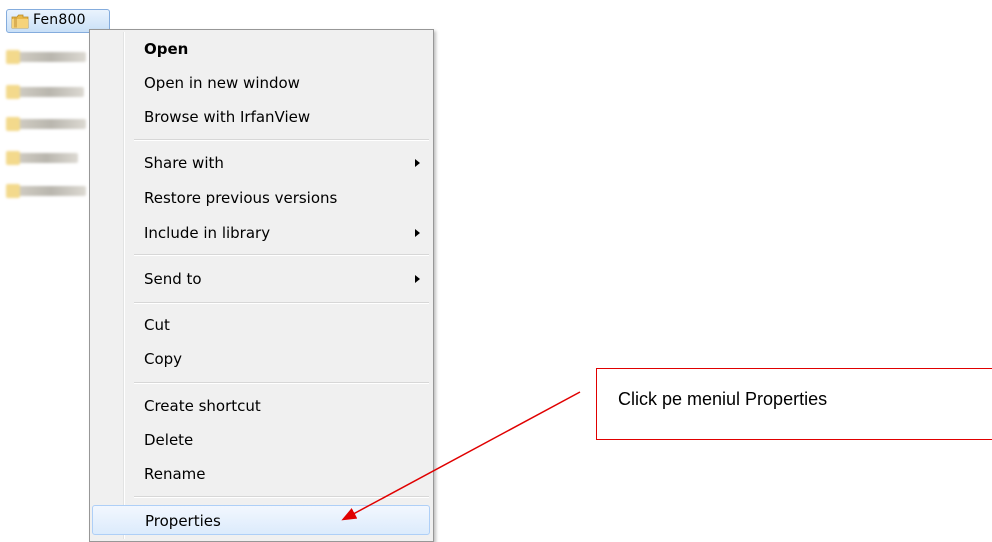  I want to click on annotation-arrow-line, so click(461, 456).